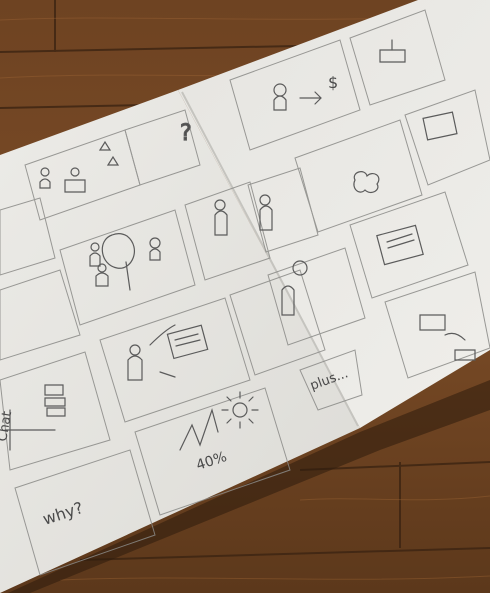  Describe the element at coordinates (186, 133) in the screenshot. I see `question-note: ?` at that location.